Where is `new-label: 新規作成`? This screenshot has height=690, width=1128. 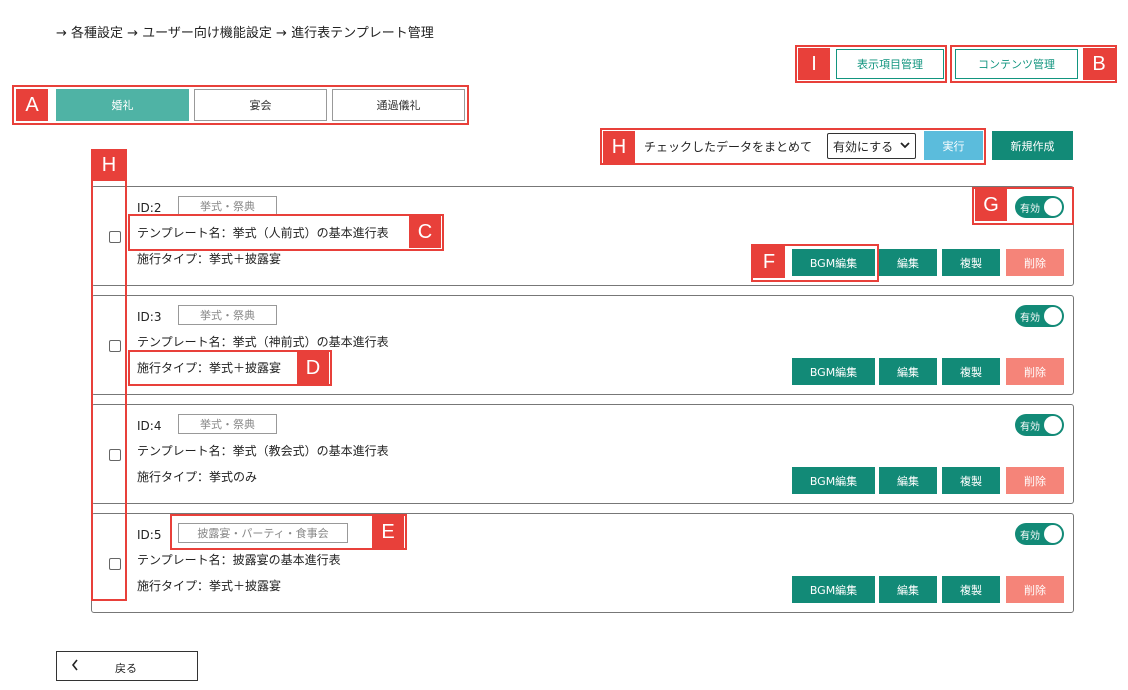 new-label: 新規作成 is located at coordinates (1032, 146).